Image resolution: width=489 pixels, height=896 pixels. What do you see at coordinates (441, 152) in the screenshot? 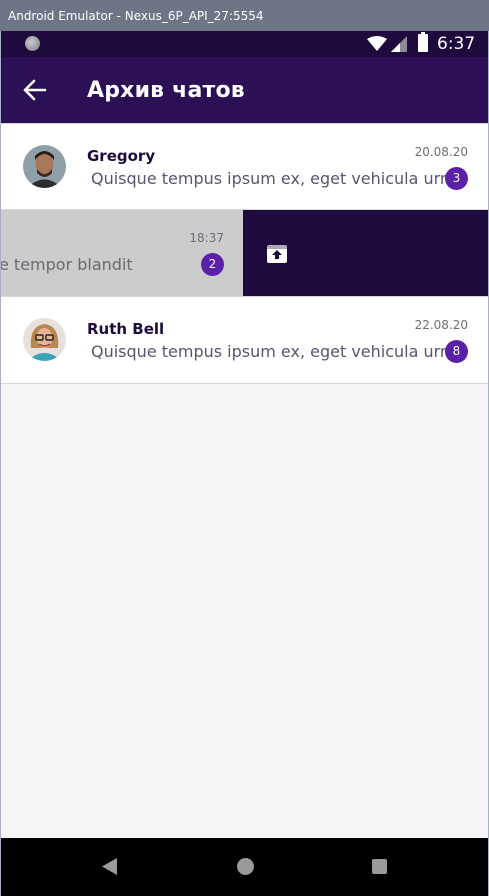
I see `chat-date: 20.08.20` at bounding box center [441, 152].